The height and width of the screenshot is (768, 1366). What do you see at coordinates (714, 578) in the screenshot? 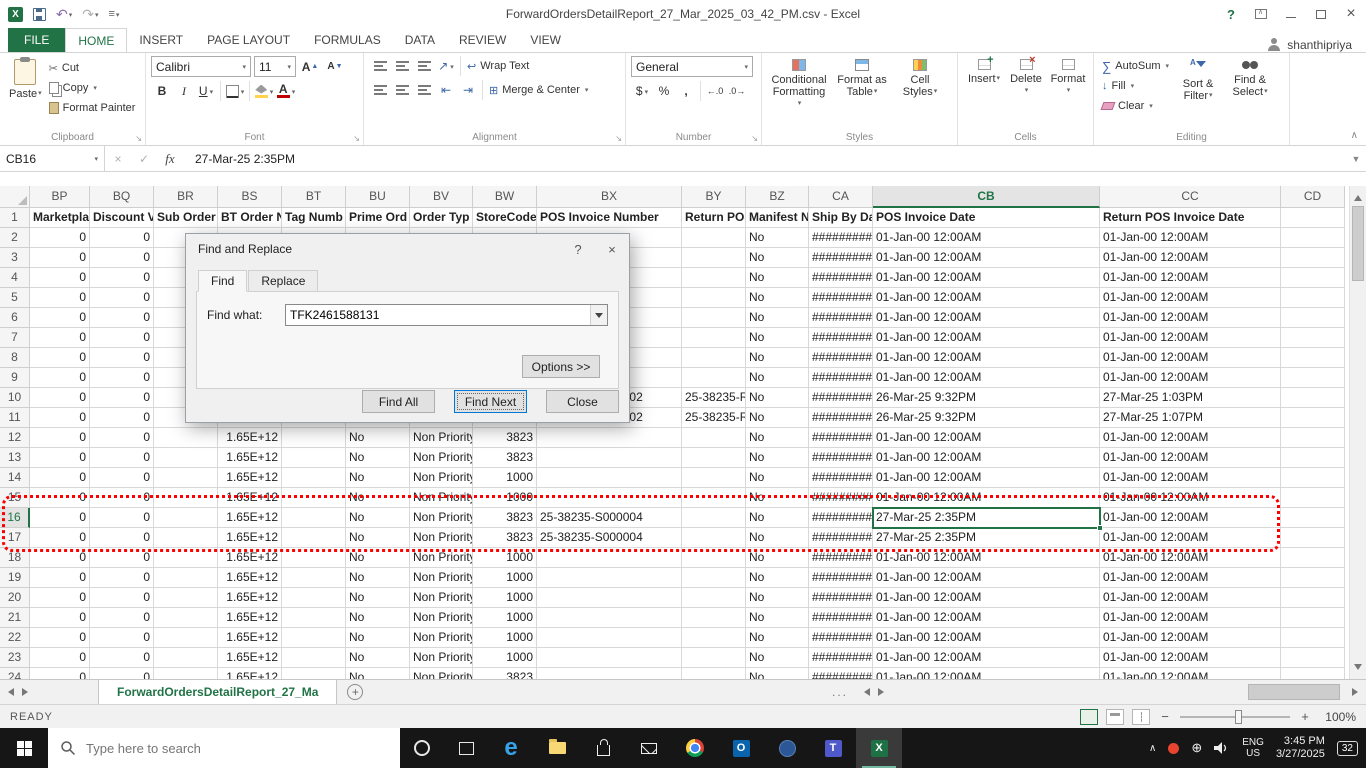
I see `cell-BY19` at bounding box center [714, 578].